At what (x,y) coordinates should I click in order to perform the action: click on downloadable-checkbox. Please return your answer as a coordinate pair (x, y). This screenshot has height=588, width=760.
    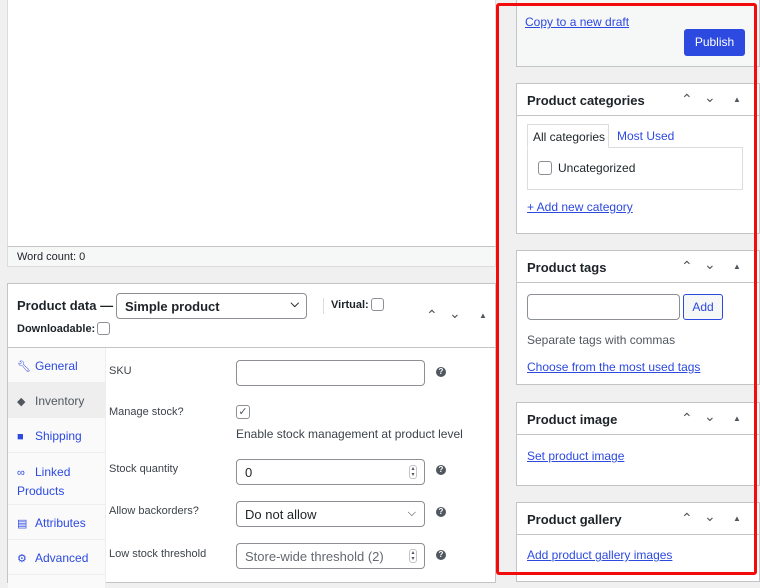
    Looking at the image, I should click on (104, 328).